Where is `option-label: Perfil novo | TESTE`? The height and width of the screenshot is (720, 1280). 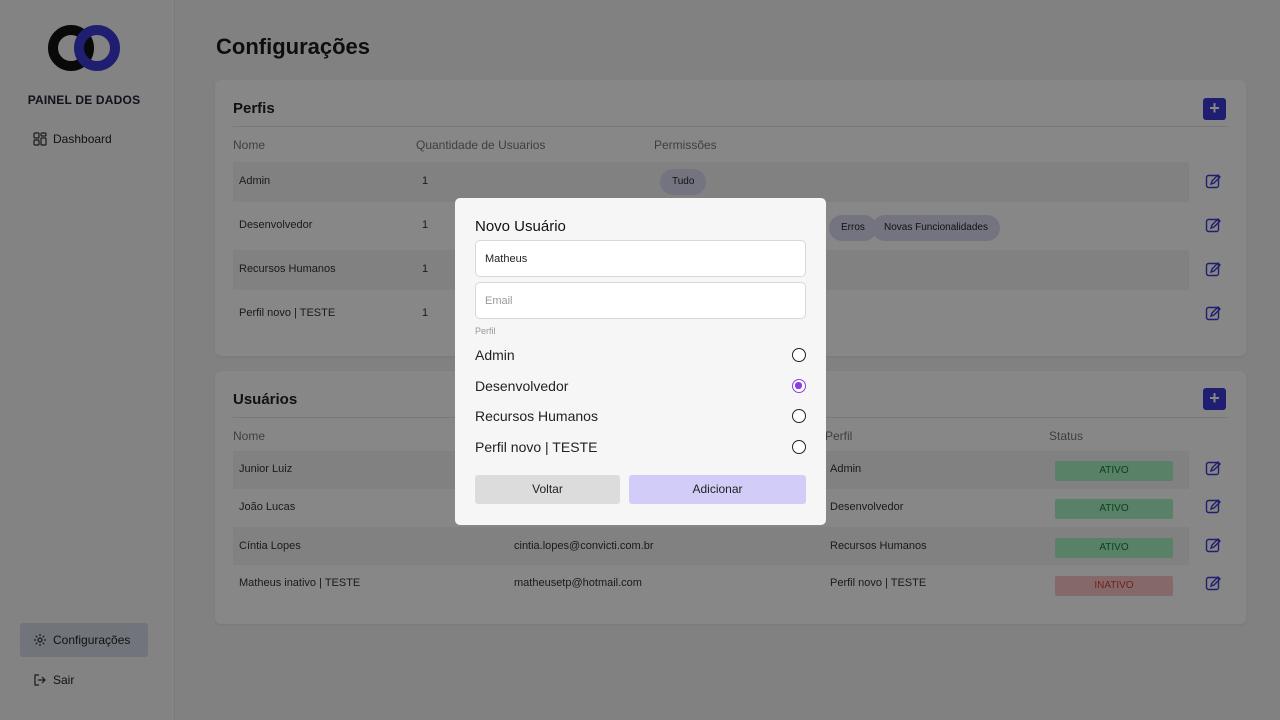 option-label: Perfil novo | TESTE is located at coordinates (536, 447).